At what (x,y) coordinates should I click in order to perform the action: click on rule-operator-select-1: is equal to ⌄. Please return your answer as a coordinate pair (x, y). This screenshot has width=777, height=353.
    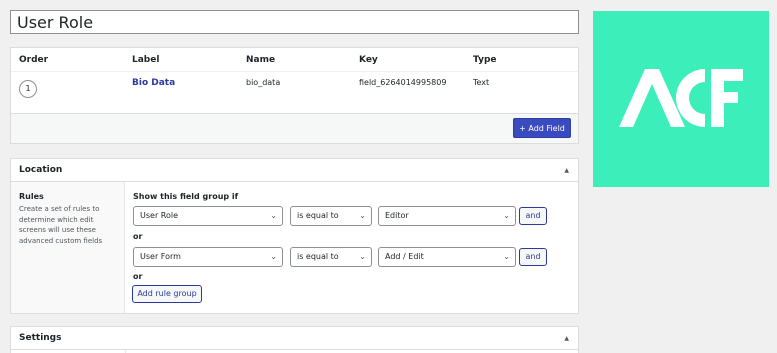
    Looking at the image, I should click on (331, 216).